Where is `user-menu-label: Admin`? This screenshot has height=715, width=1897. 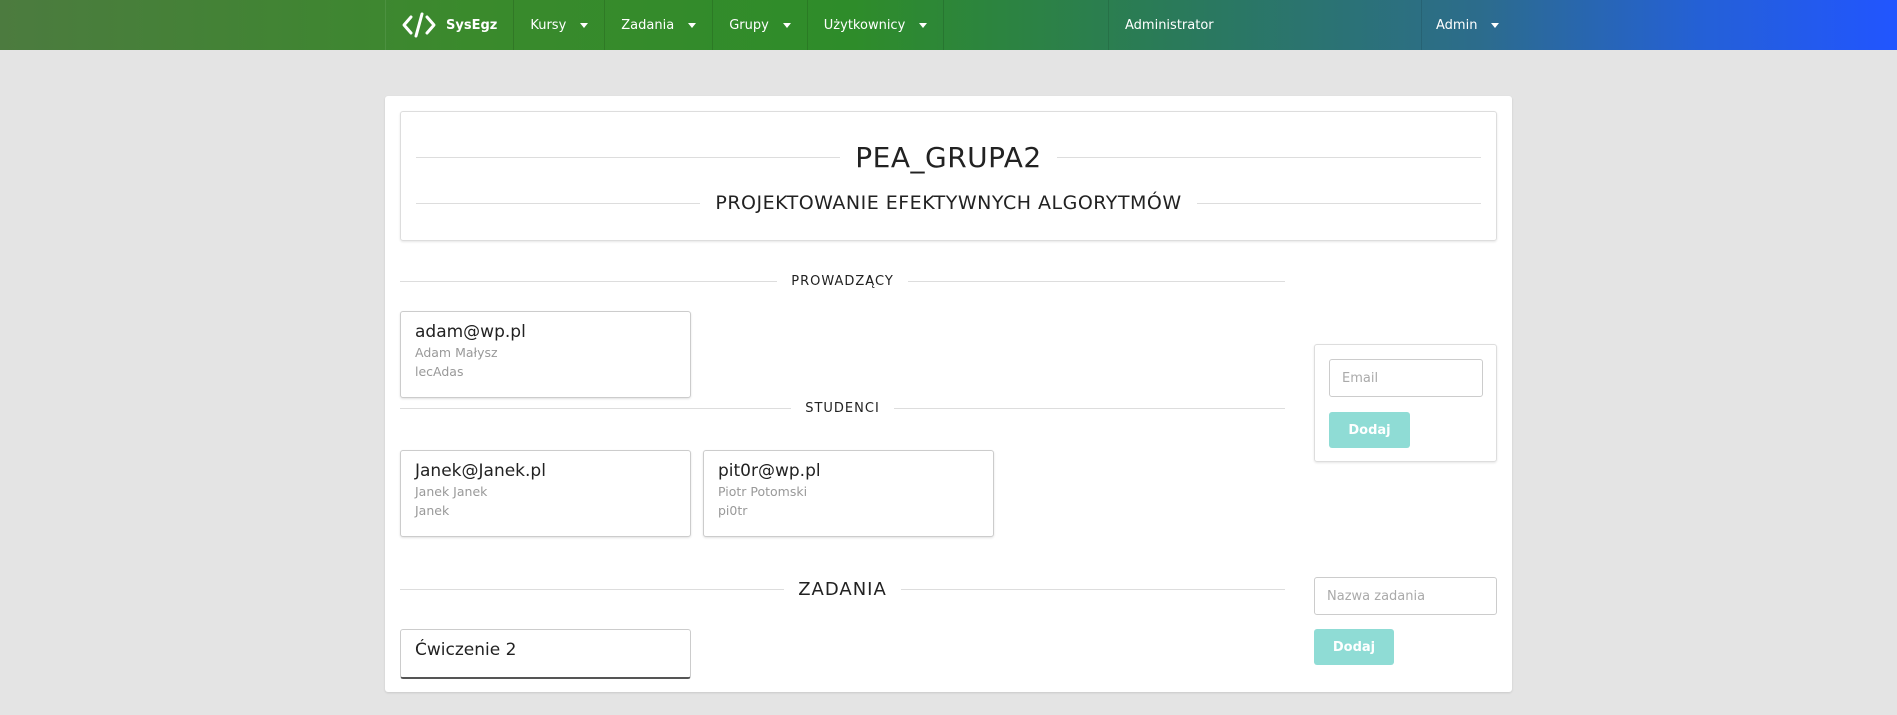 user-menu-label: Admin is located at coordinates (1457, 25).